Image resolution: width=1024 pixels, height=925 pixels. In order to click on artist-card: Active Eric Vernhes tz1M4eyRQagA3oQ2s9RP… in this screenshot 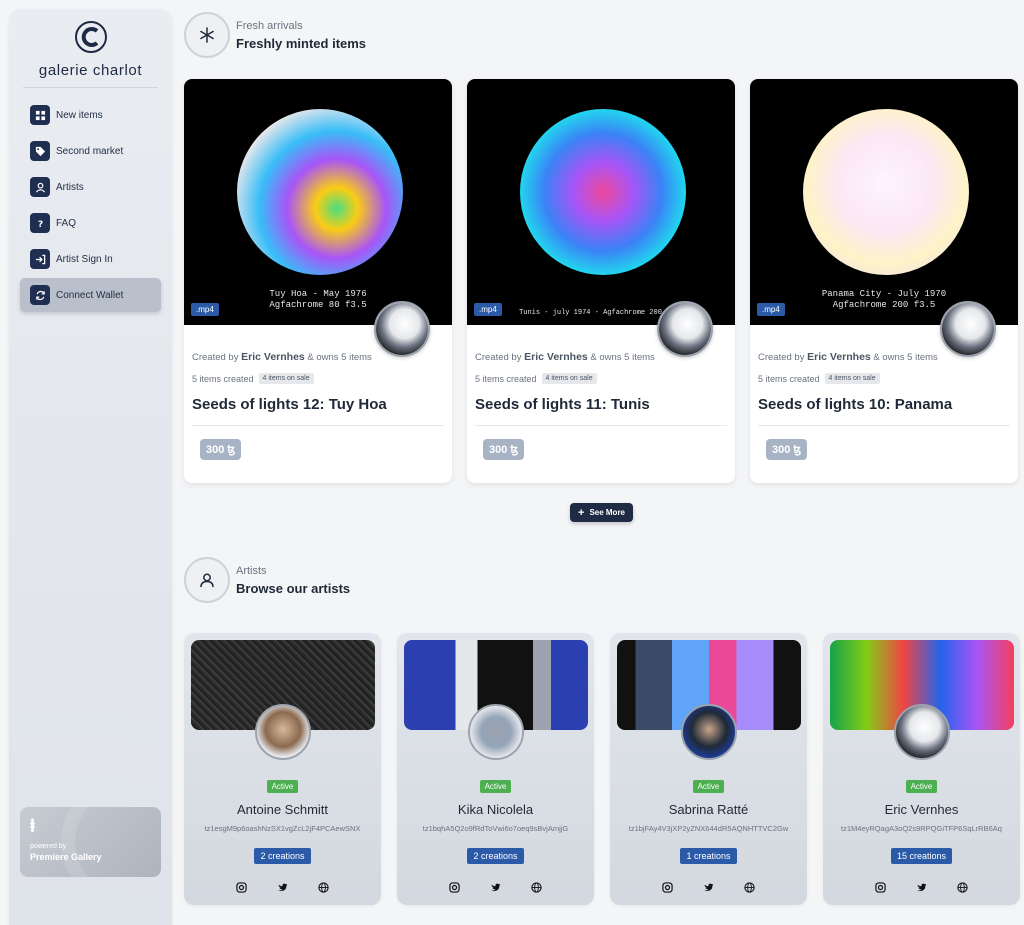, I will do `click(921, 769)`.